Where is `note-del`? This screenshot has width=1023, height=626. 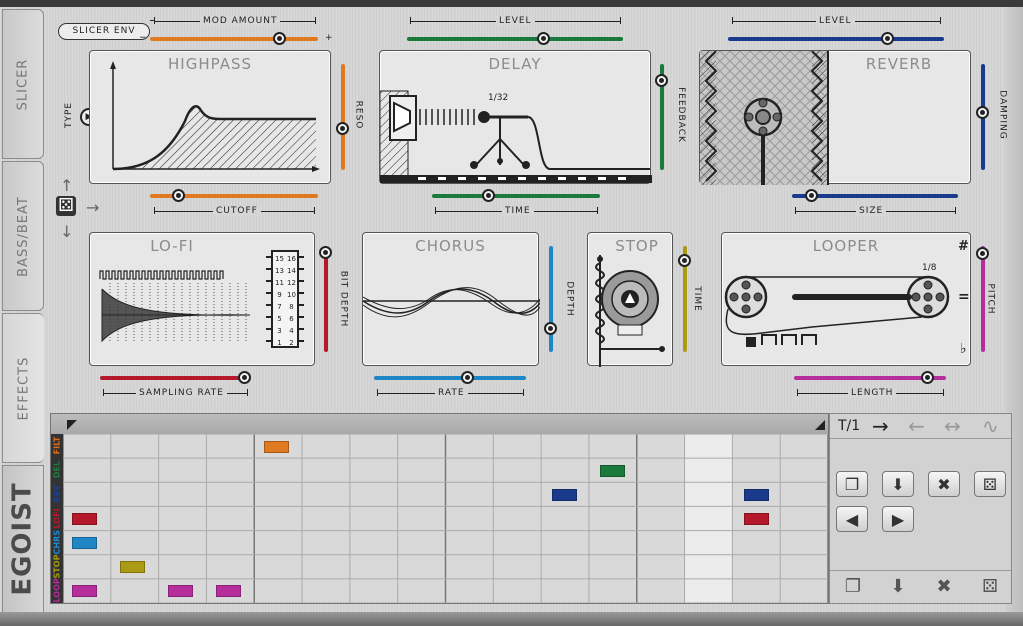
note-del is located at coordinates (612, 471).